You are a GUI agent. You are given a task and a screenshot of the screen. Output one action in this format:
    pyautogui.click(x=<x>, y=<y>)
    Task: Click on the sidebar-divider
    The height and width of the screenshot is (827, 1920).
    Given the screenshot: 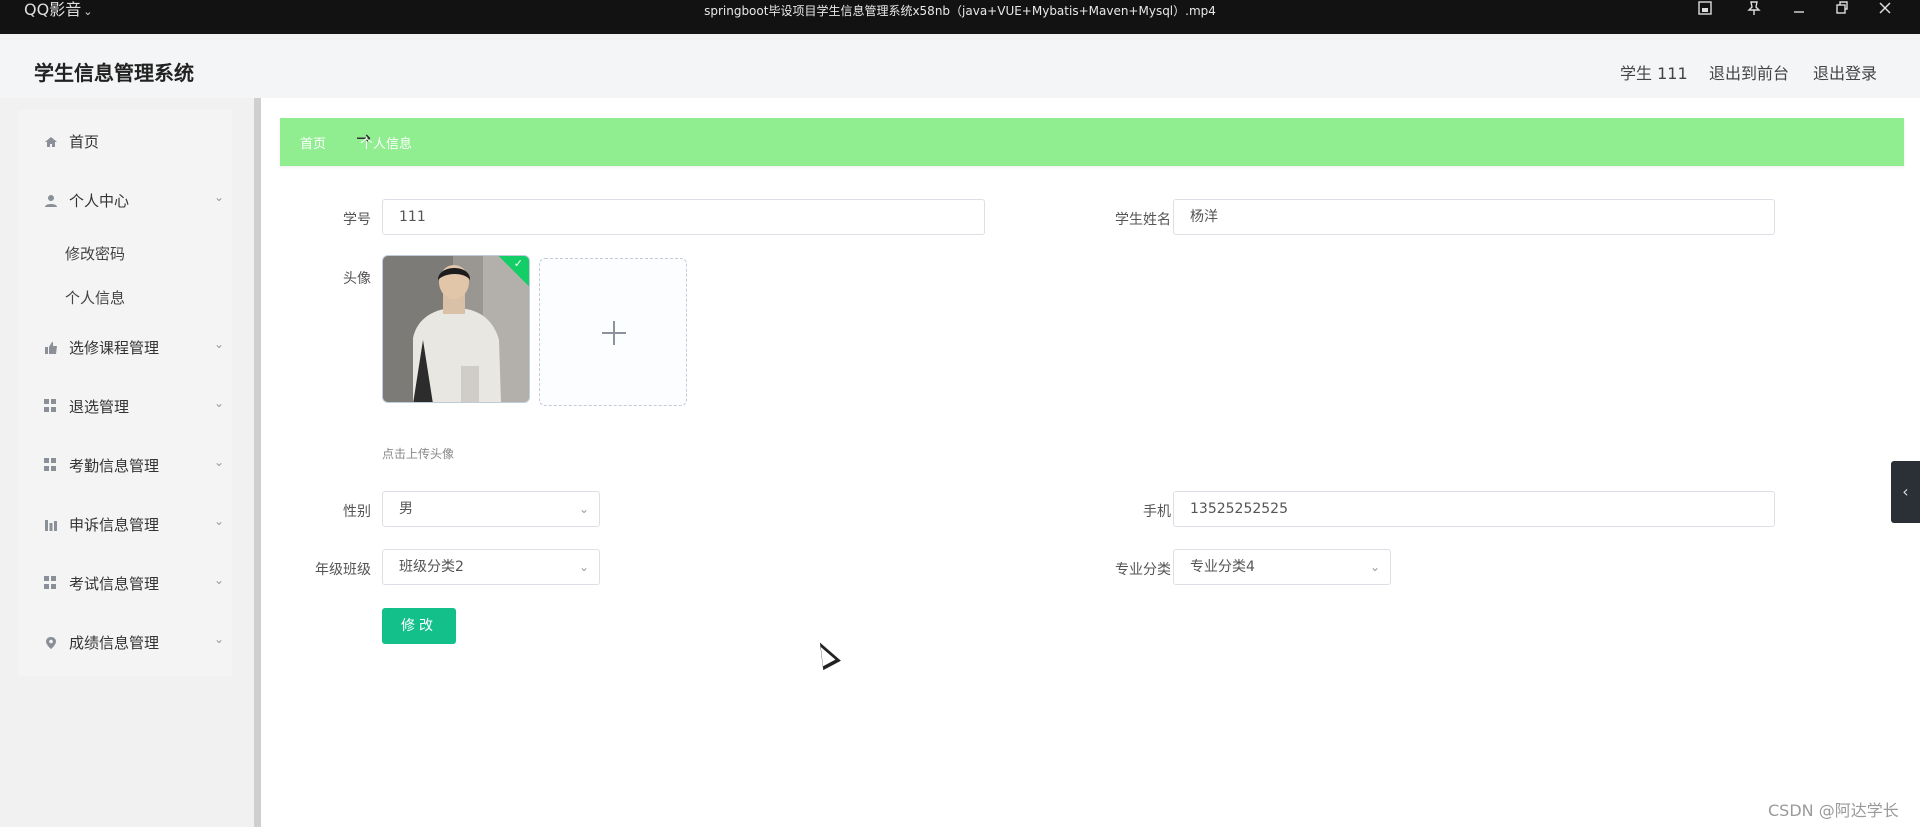 What is the action you would take?
    pyautogui.click(x=257, y=462)
    